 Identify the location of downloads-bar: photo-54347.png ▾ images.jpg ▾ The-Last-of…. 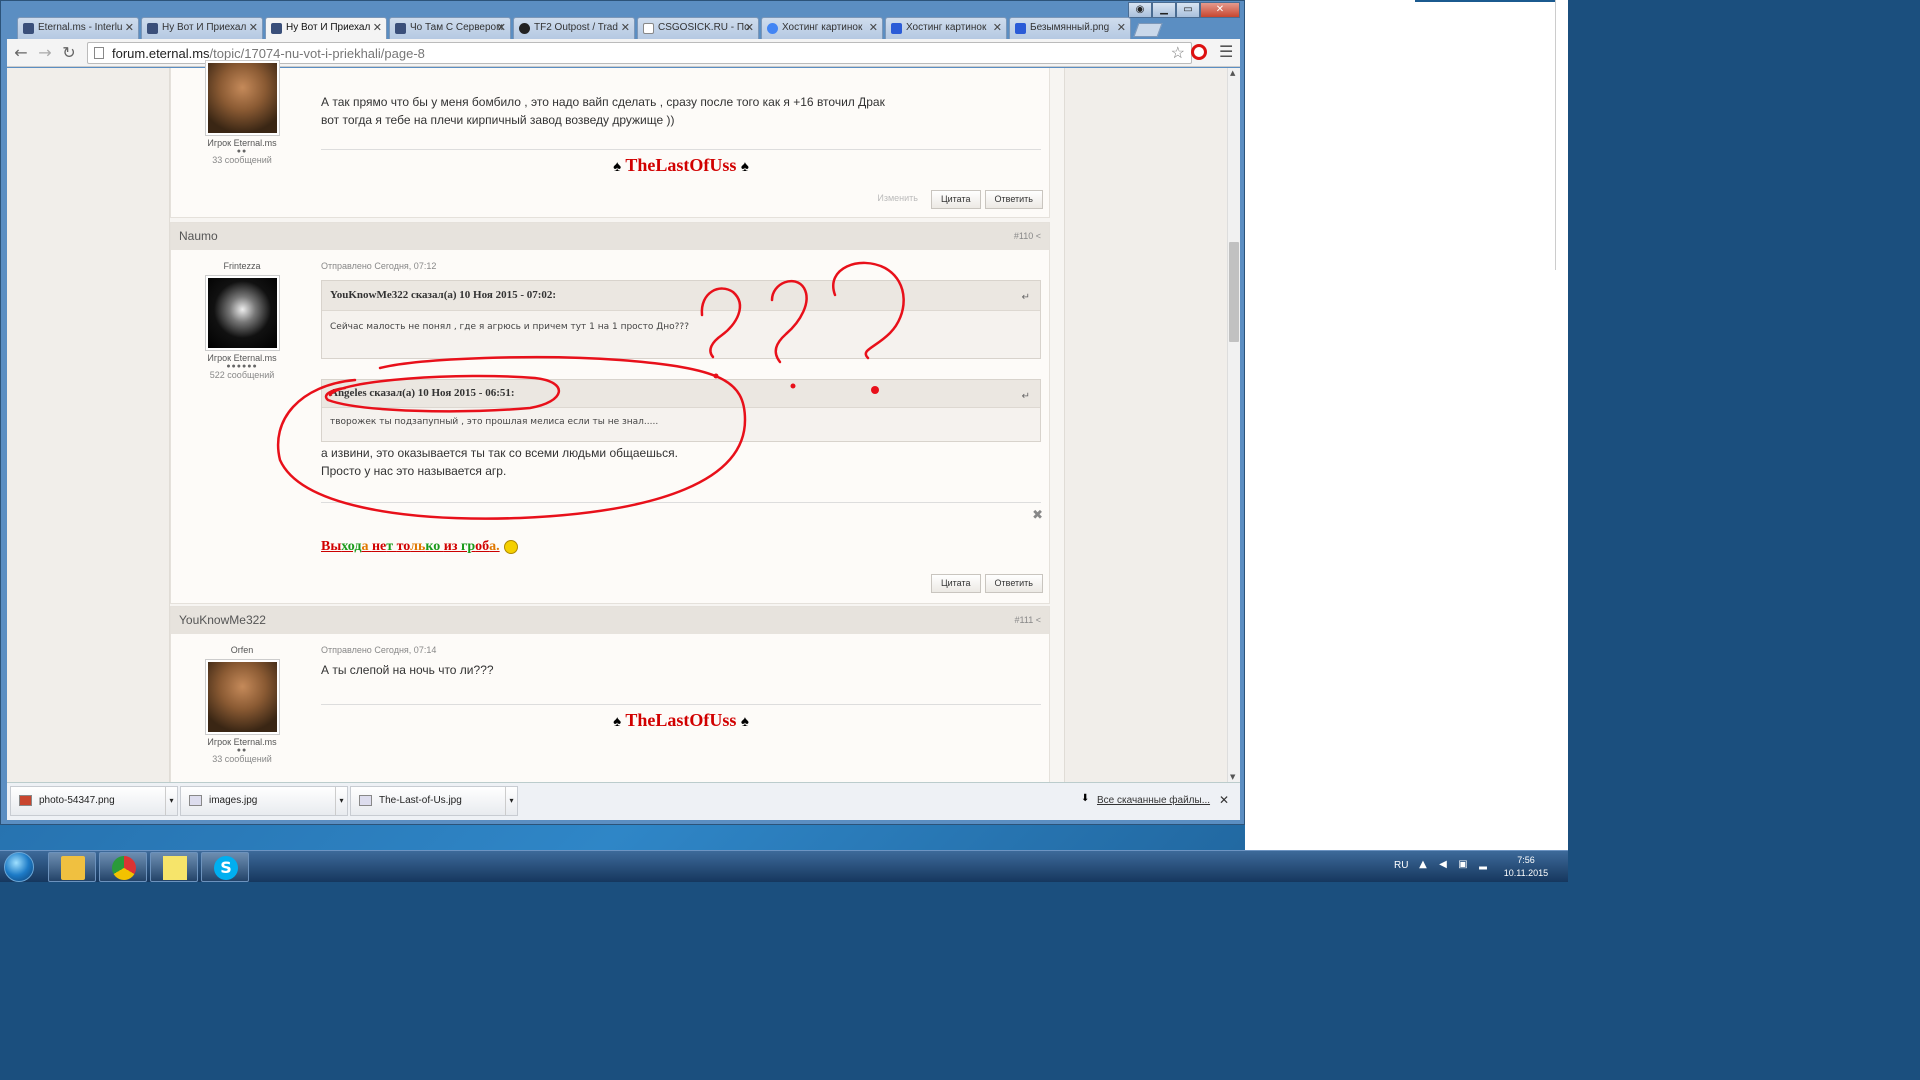
(623, 801).